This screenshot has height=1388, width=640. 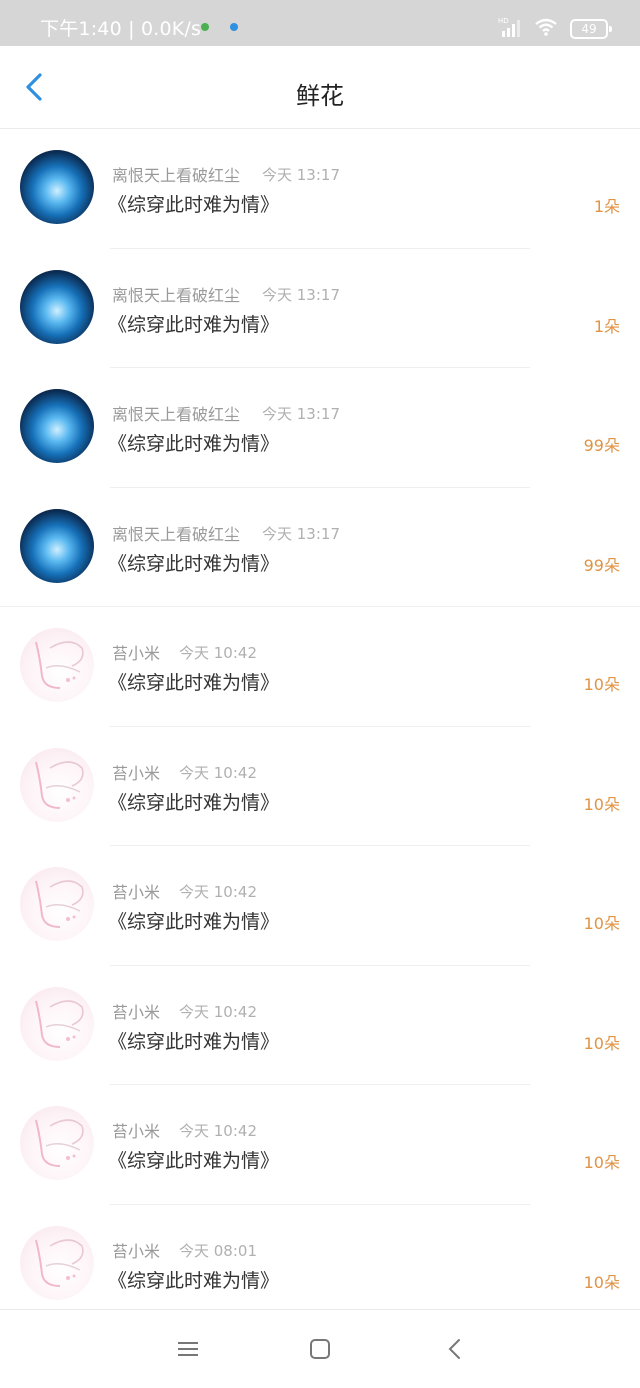 I want to click on notification-dot-blue-icon, so click(x=234, y=27).